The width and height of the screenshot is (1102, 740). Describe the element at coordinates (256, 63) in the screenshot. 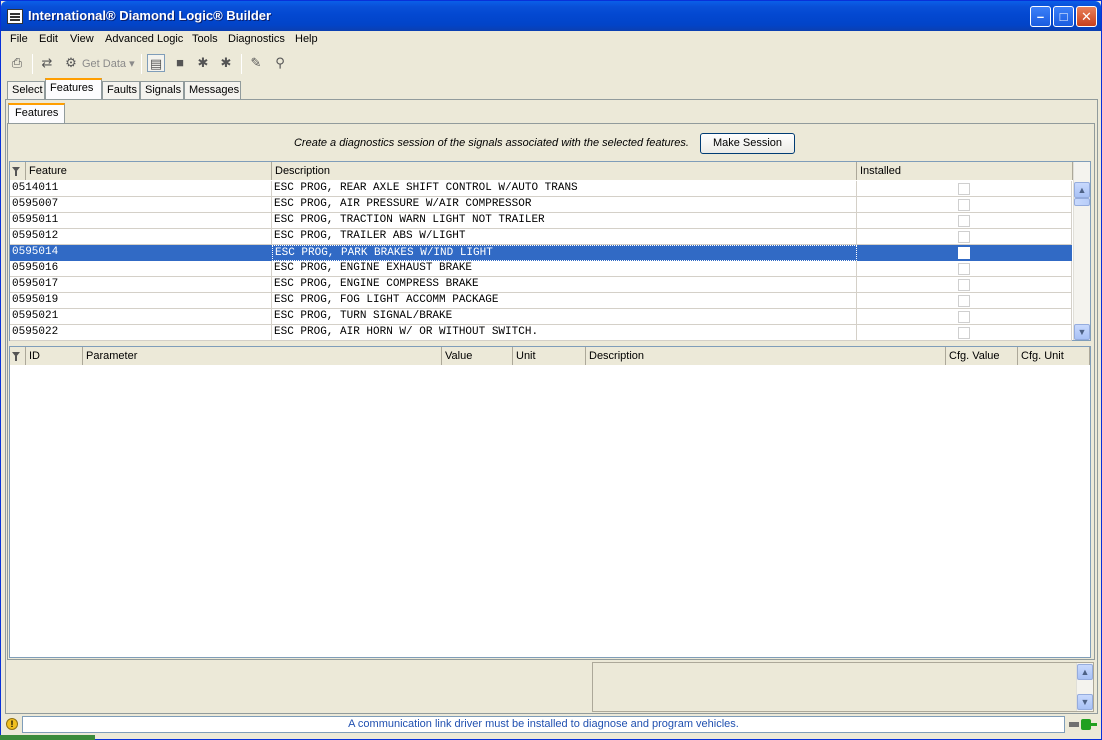

I see `eraser-icon: ✎` at that location.